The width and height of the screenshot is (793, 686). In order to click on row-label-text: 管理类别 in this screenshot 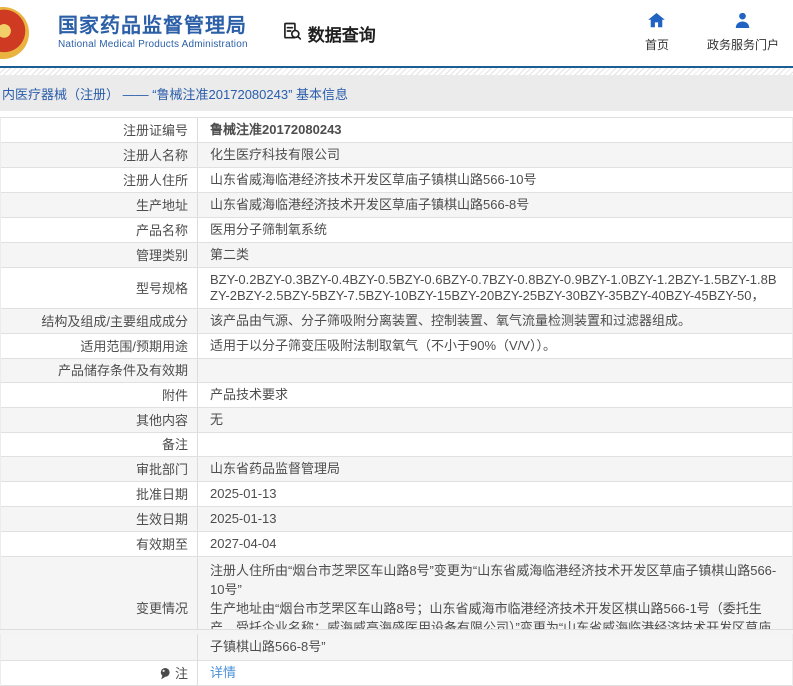, I will do `click(161, 255)`.